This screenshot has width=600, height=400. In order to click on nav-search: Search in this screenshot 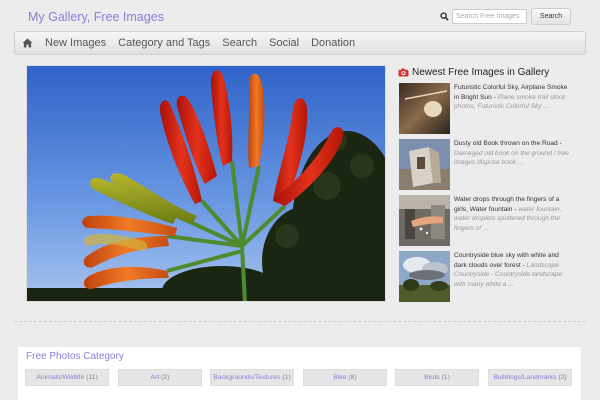, I will do `click(239, 43)`.